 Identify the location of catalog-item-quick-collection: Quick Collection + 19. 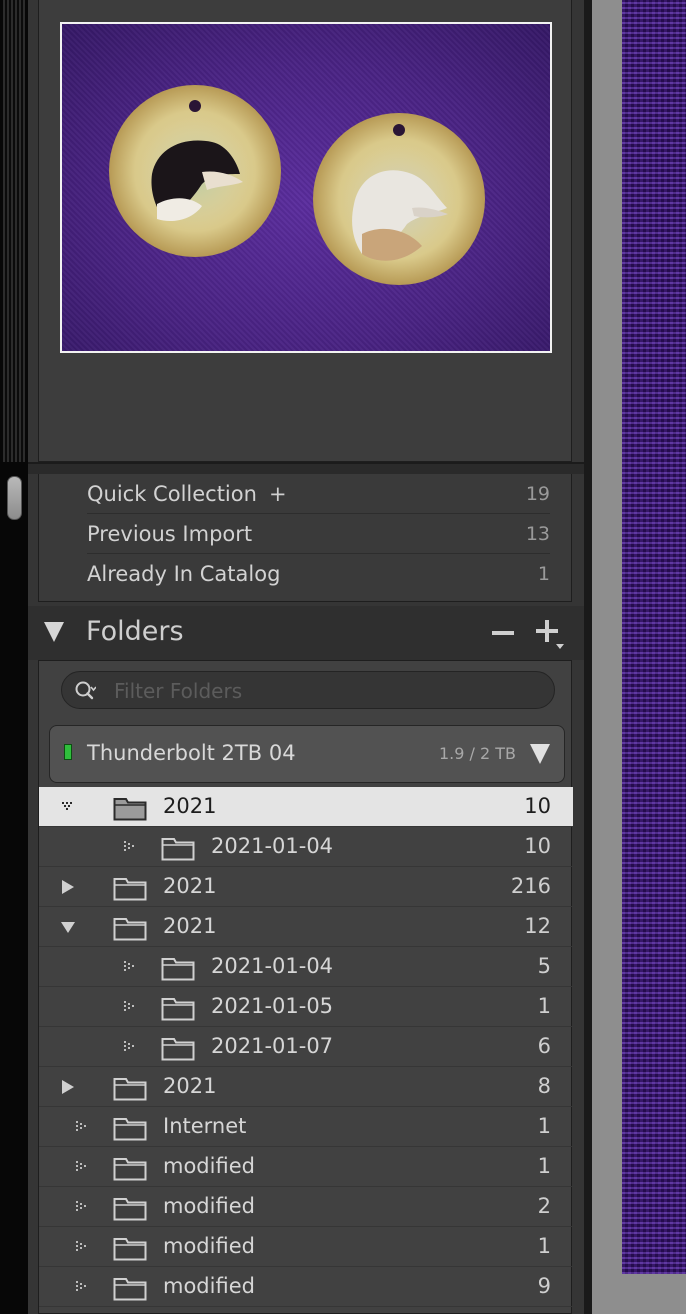
(318, 494).